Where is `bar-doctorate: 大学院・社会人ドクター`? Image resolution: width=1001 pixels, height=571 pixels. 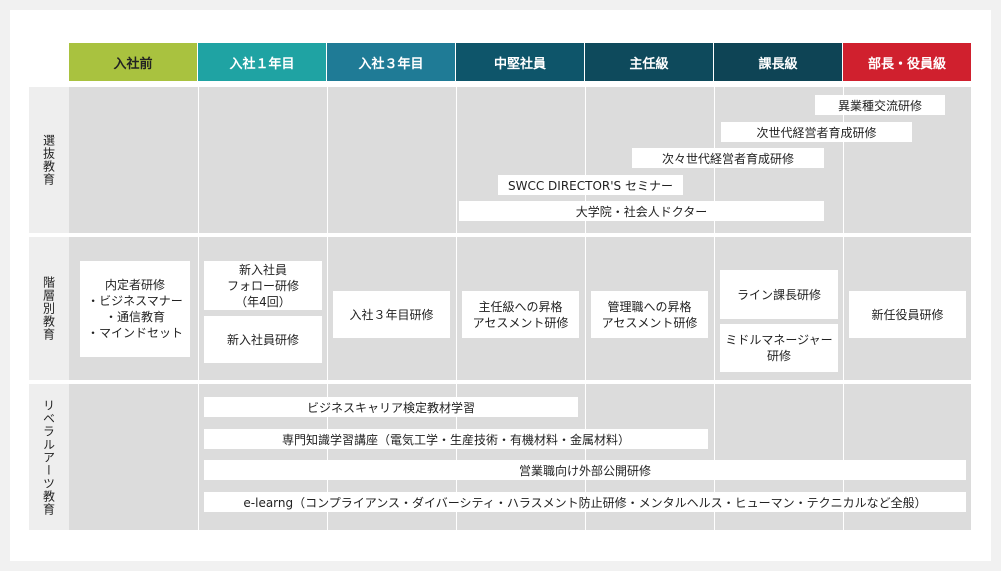 bar-doctorate: 大学院・社会人ドクター is located at coordinates (641, 211).